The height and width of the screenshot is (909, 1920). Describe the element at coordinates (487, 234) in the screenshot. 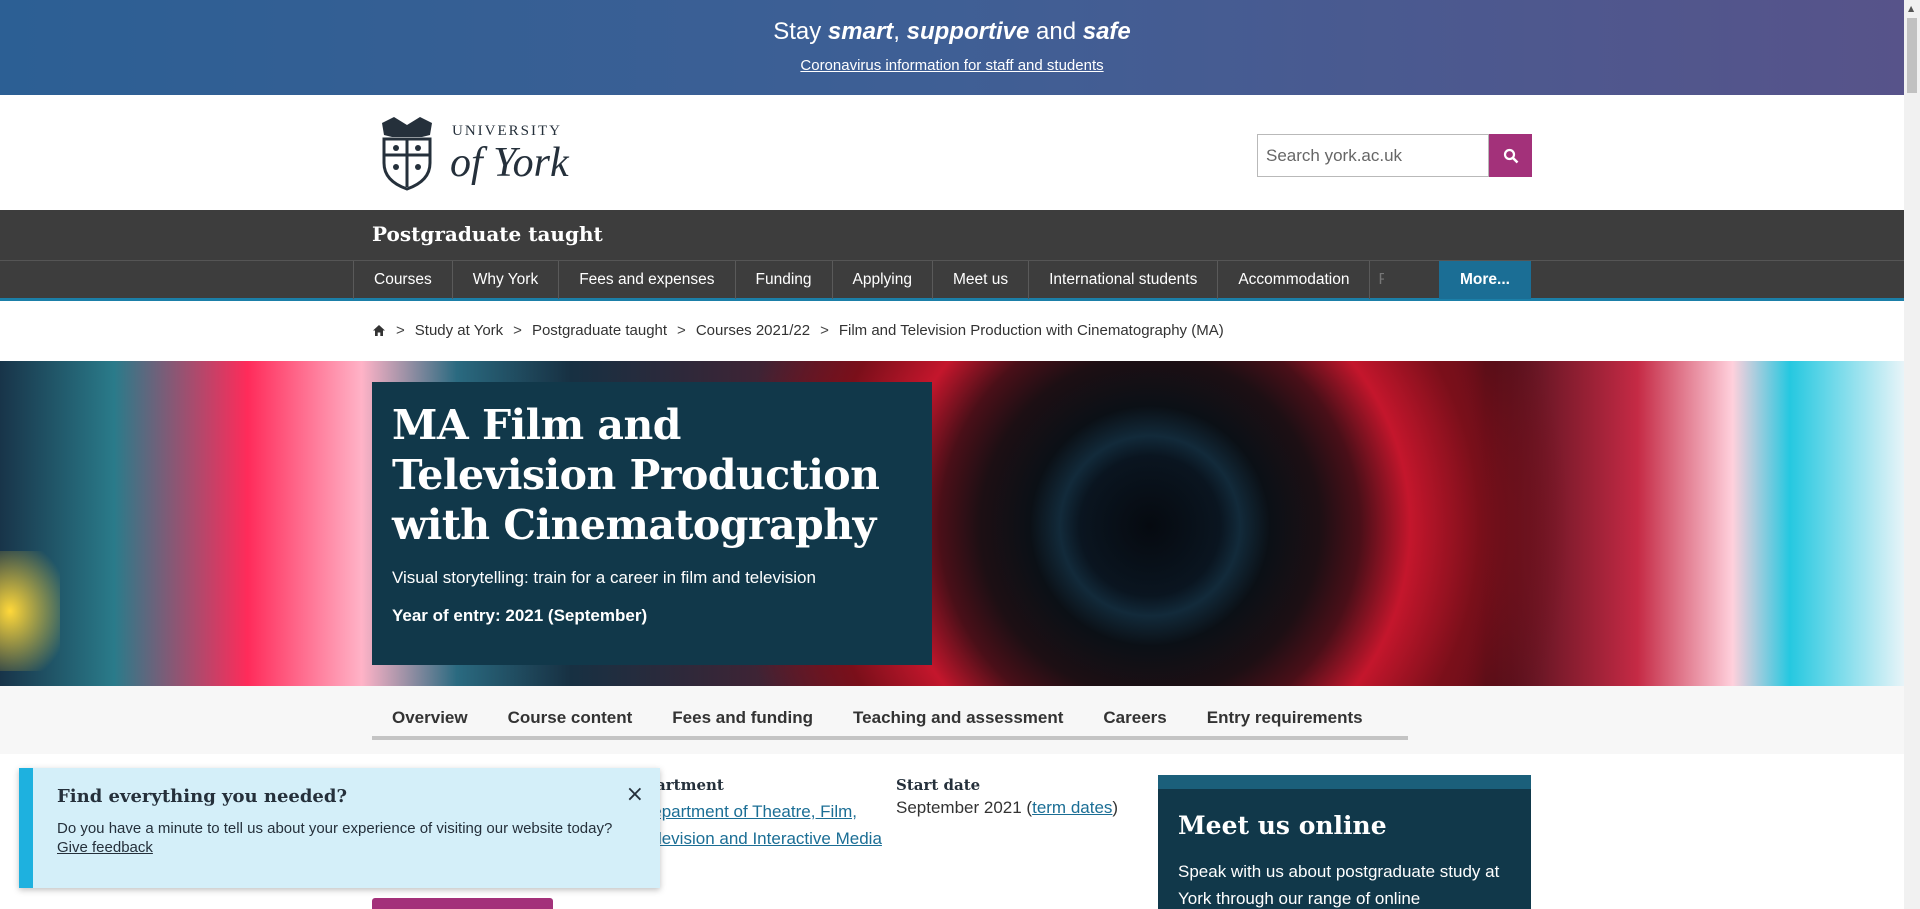

I see `section-title: Postgraduate taught` at that location.